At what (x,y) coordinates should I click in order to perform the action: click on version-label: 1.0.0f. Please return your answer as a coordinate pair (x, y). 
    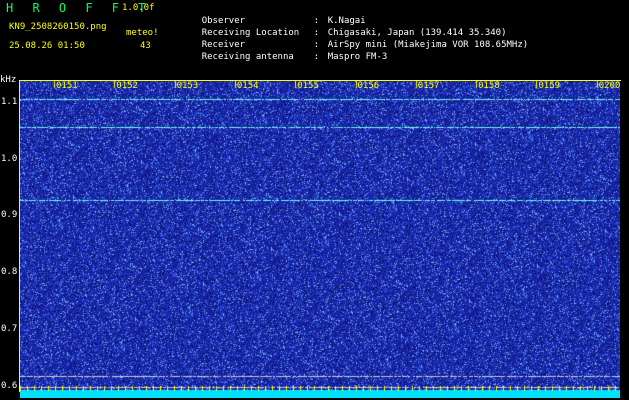
    Looking at the image, I should click on (138, 8).